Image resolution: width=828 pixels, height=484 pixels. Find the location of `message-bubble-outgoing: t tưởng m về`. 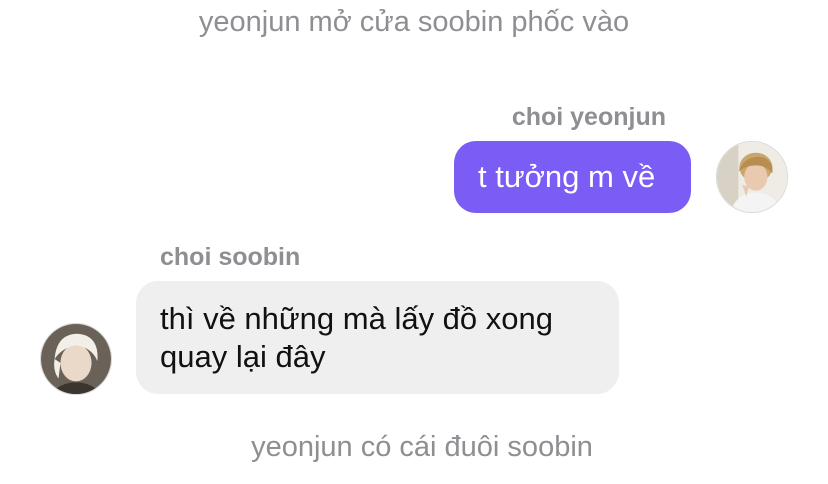

message-bubble-outgoing: t tưởng m về is located at coordinates (572, 177).